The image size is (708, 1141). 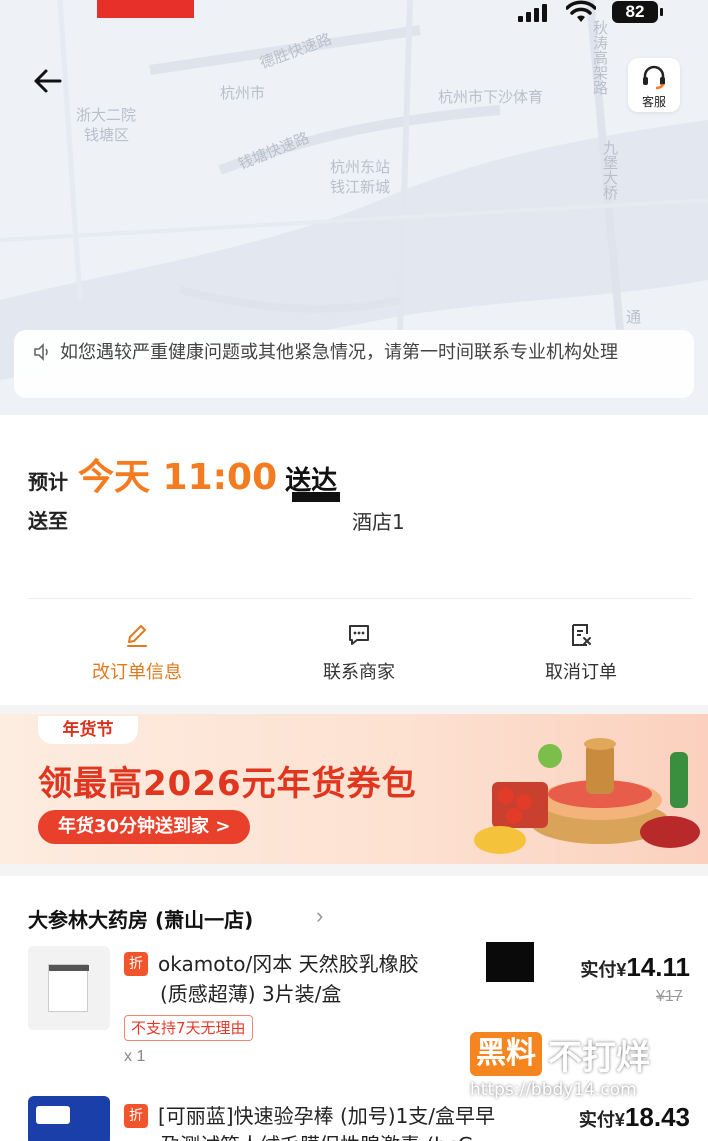 I want to click on map-label: 通, so click(x=634, y=317).